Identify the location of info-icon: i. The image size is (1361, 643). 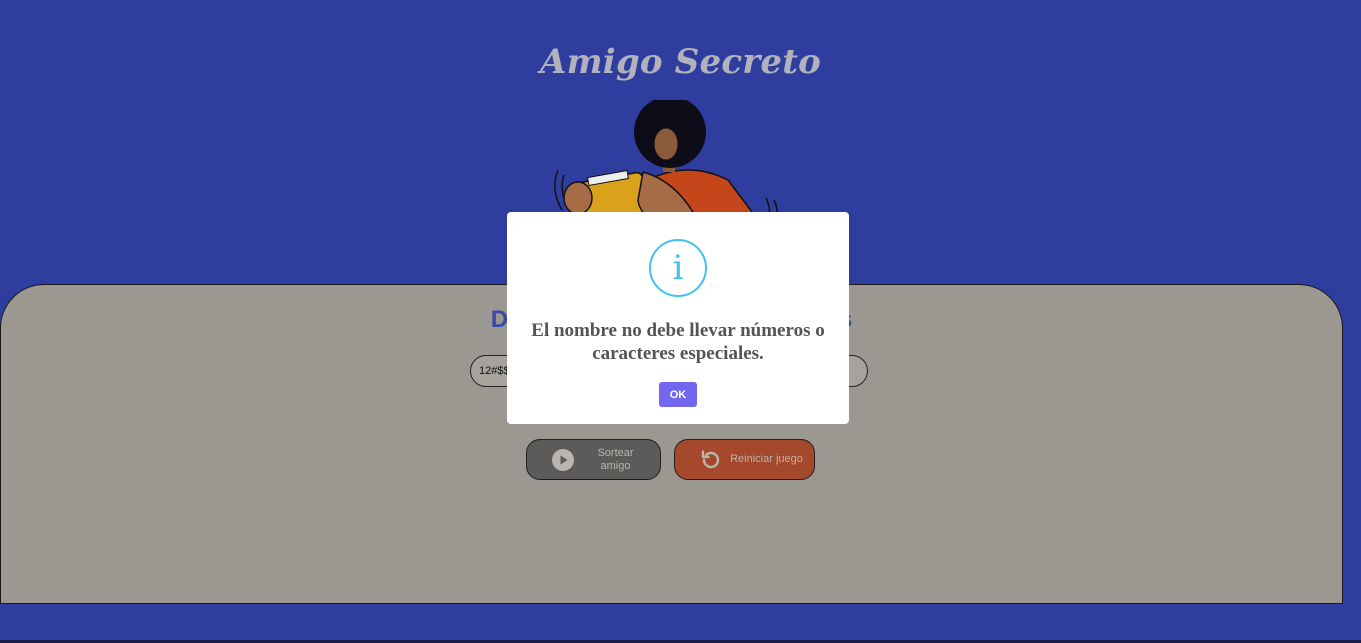
(678, 268).